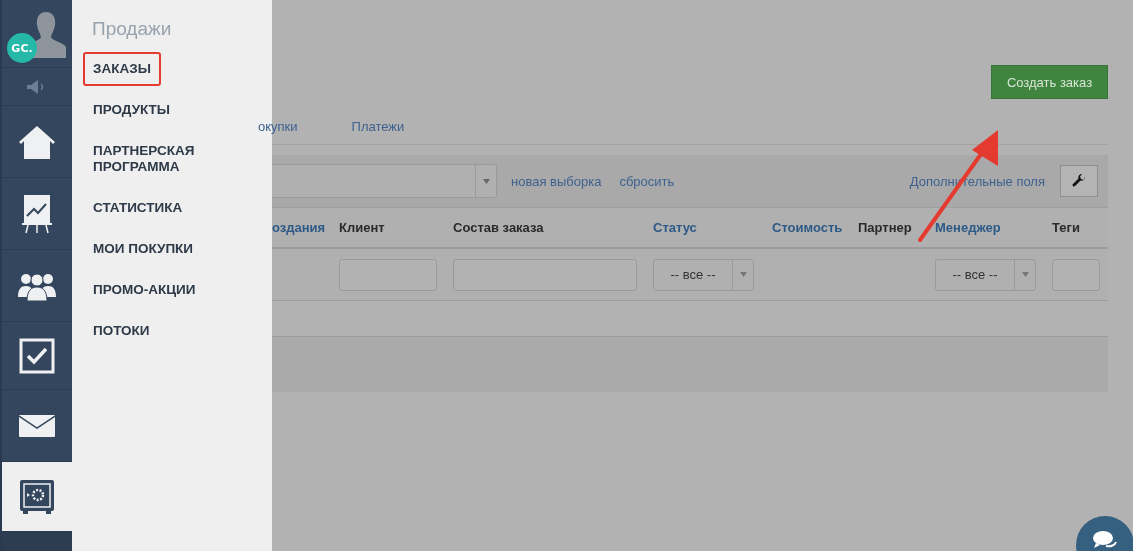 The image size is (1133, 551). What do you see at coordinates (278, 131) in the screenshot?
I see `tab: окупки` at bounding box center [278, 131].